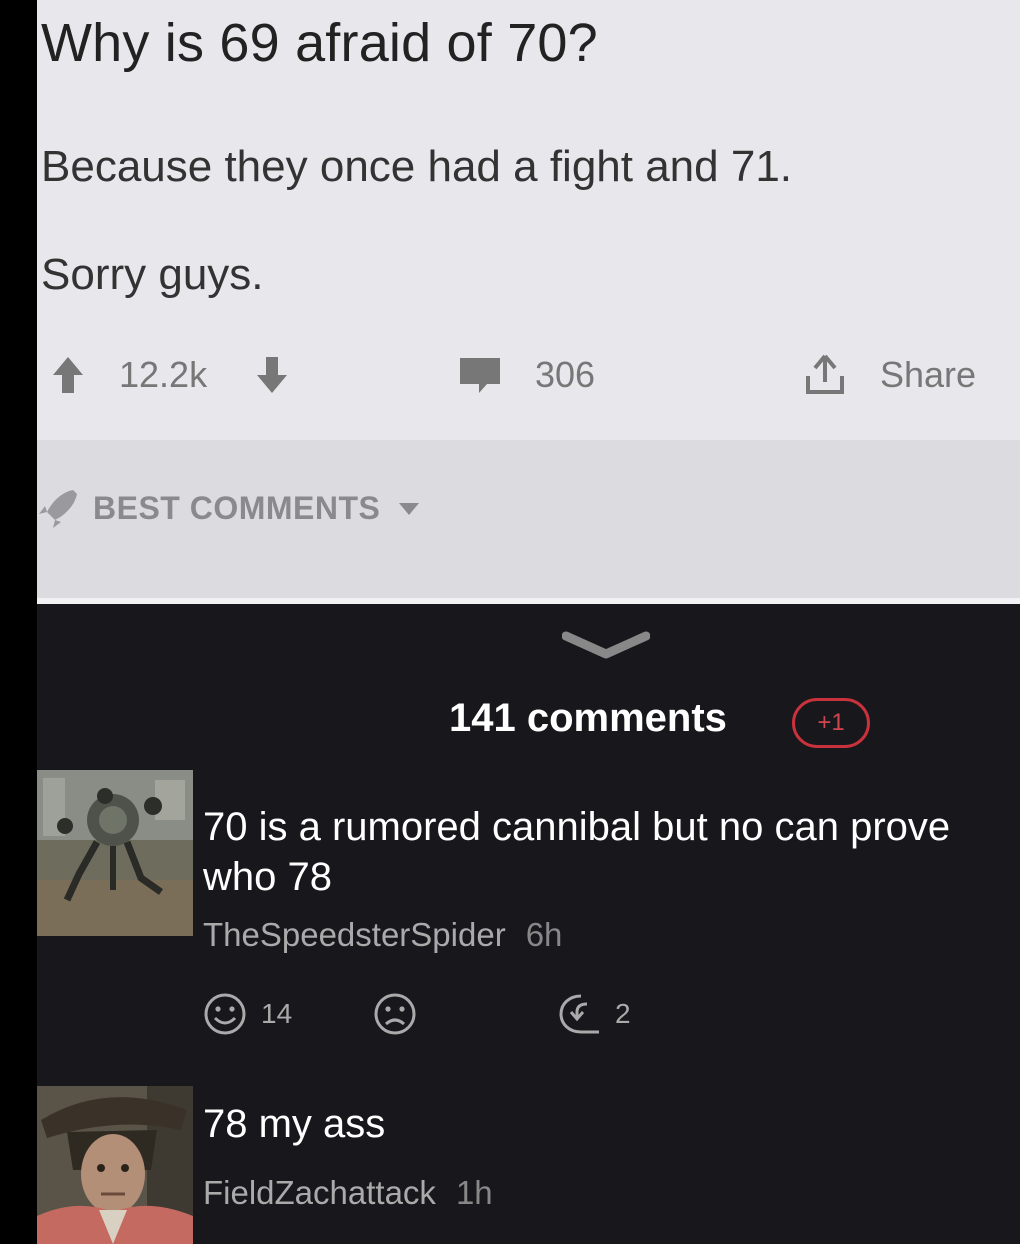  I want to click on left-edge-bar, so click(18, 622).